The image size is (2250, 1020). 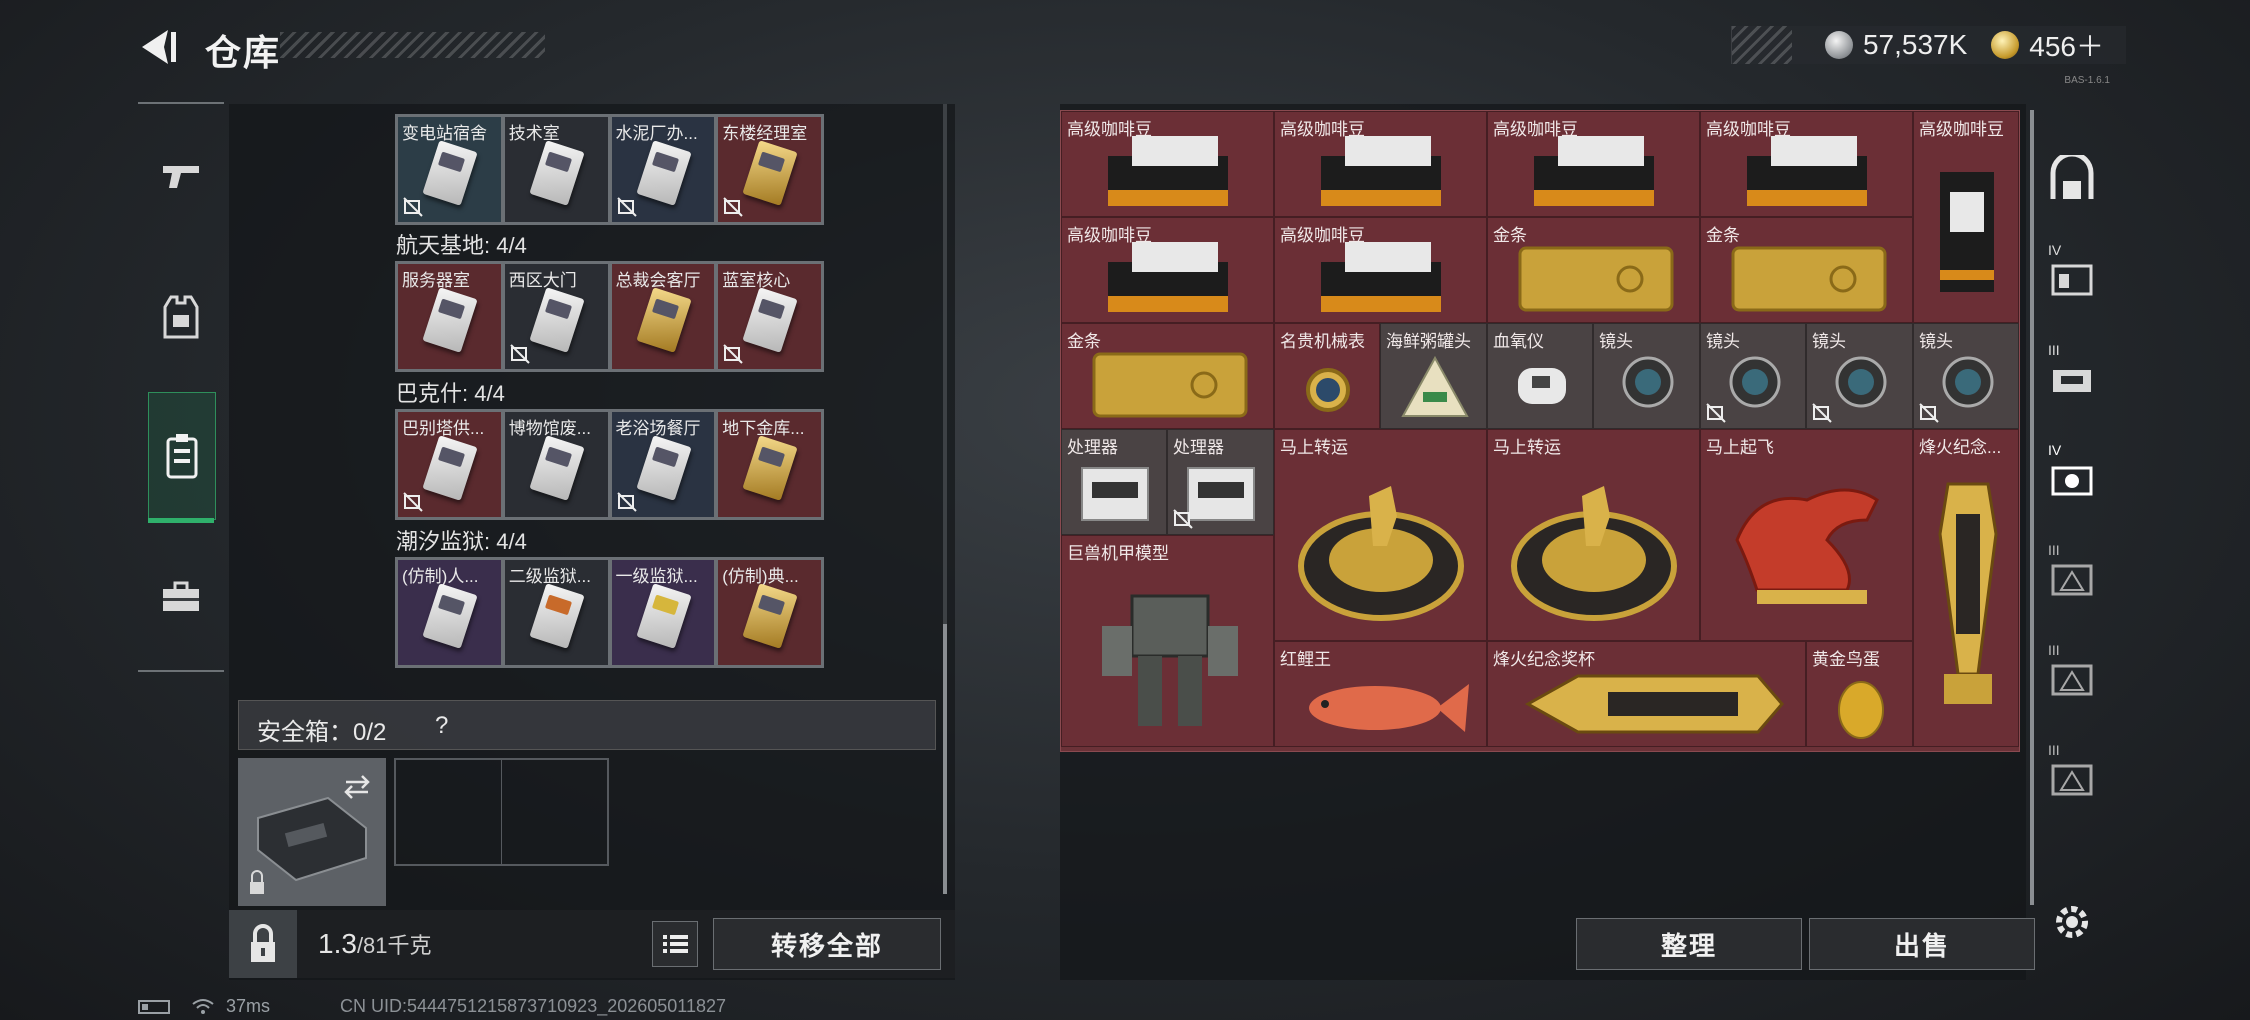 I want to click on version-label: BAS-1.6.1, so click(x=2087, y=80).